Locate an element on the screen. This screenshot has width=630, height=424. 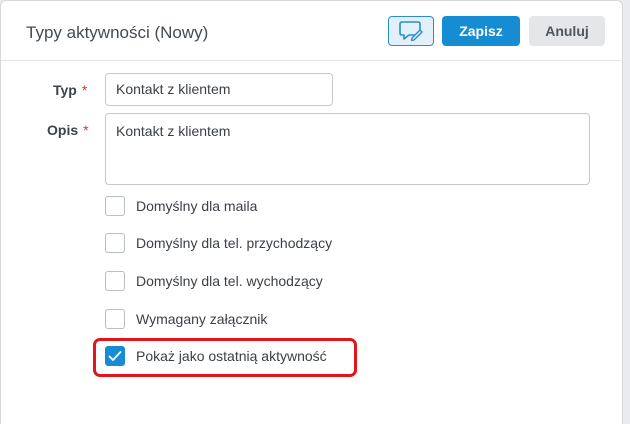
checkbox-default-email: Domyślny dla maila is located at coordinates (181, 206).